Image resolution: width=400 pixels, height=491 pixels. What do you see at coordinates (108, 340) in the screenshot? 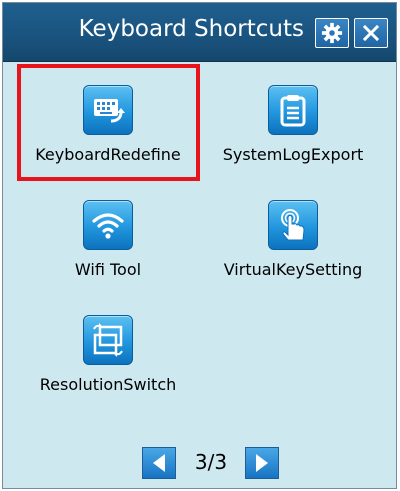
I see `resolution-switch-icon` at bounding box center [108, 340].